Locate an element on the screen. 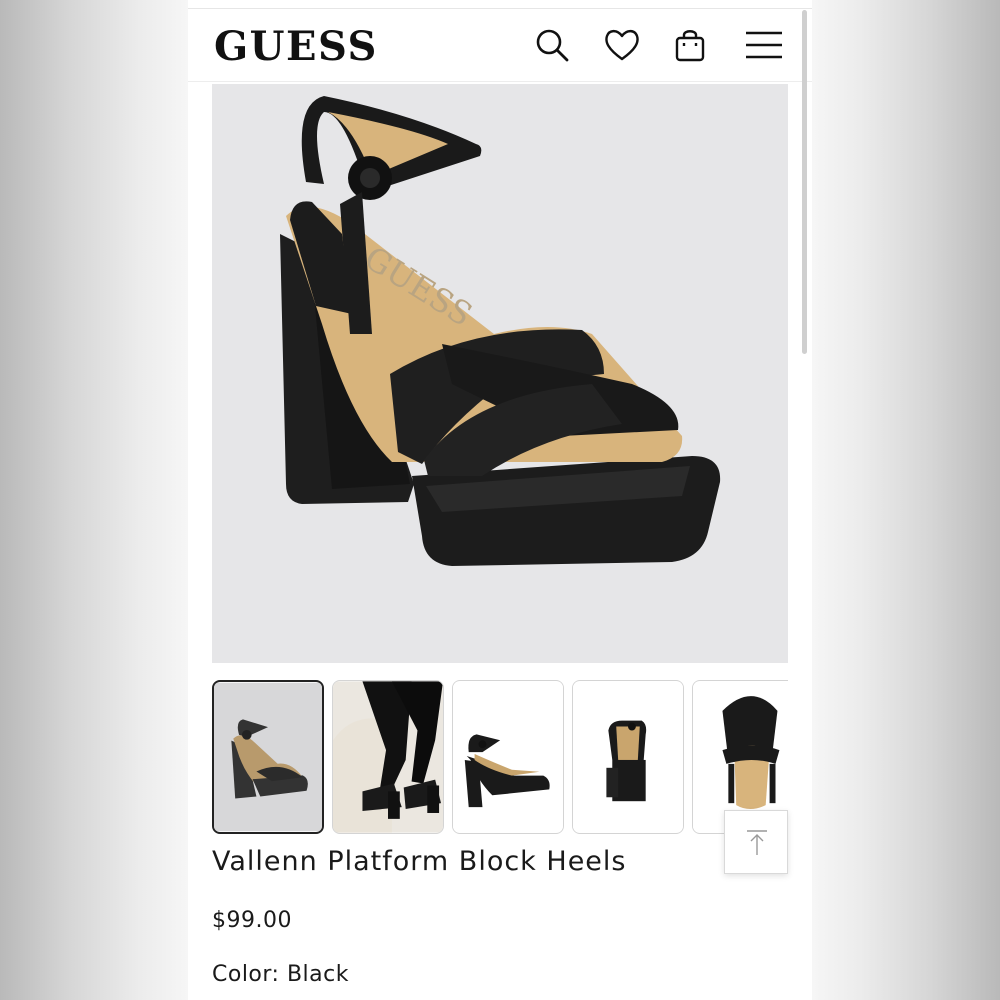 This screenshot has width=1000, height=1000. menu-icon is located at coordinates (764, 45).